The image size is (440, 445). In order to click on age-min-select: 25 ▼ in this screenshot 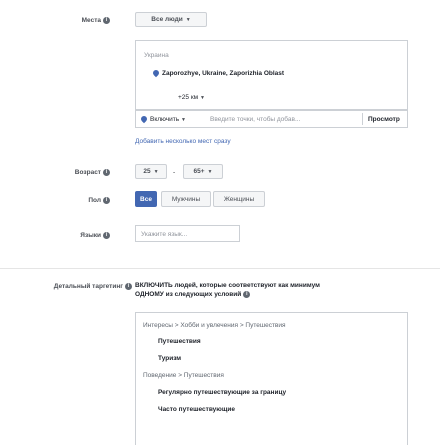, I will do `click(151, 171)`.